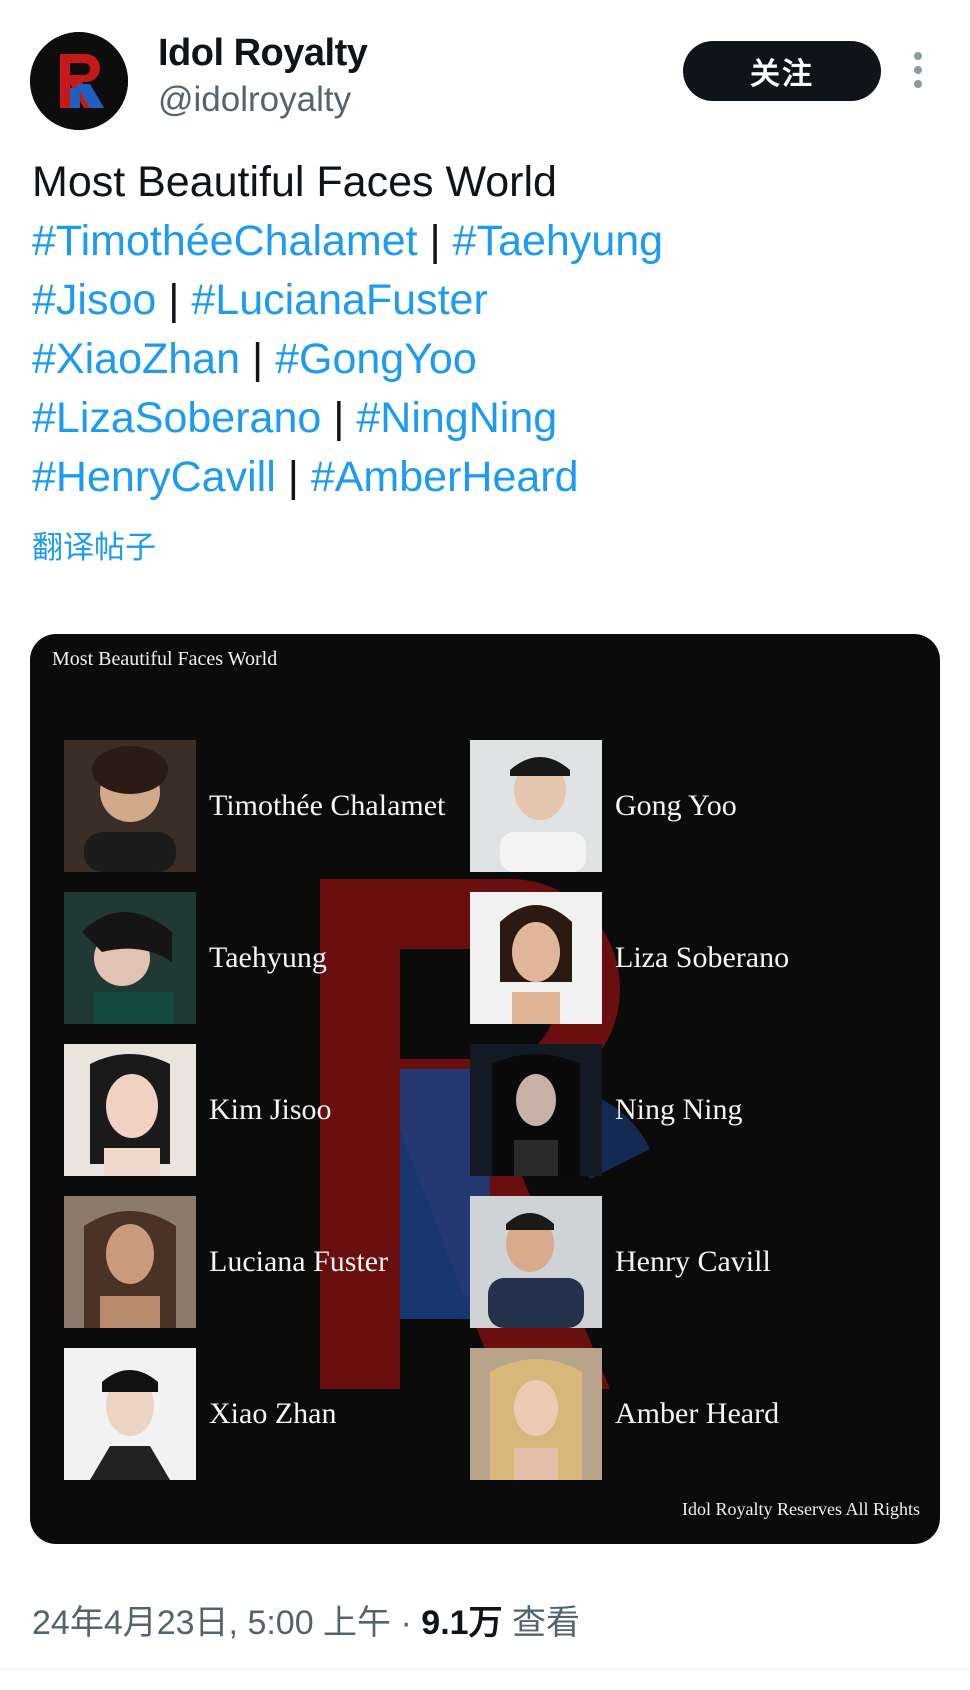  Describe the element at coordinates (270, 1109) in the screenshot. I see `celebrity-name: Kim Jisoo` at that location.